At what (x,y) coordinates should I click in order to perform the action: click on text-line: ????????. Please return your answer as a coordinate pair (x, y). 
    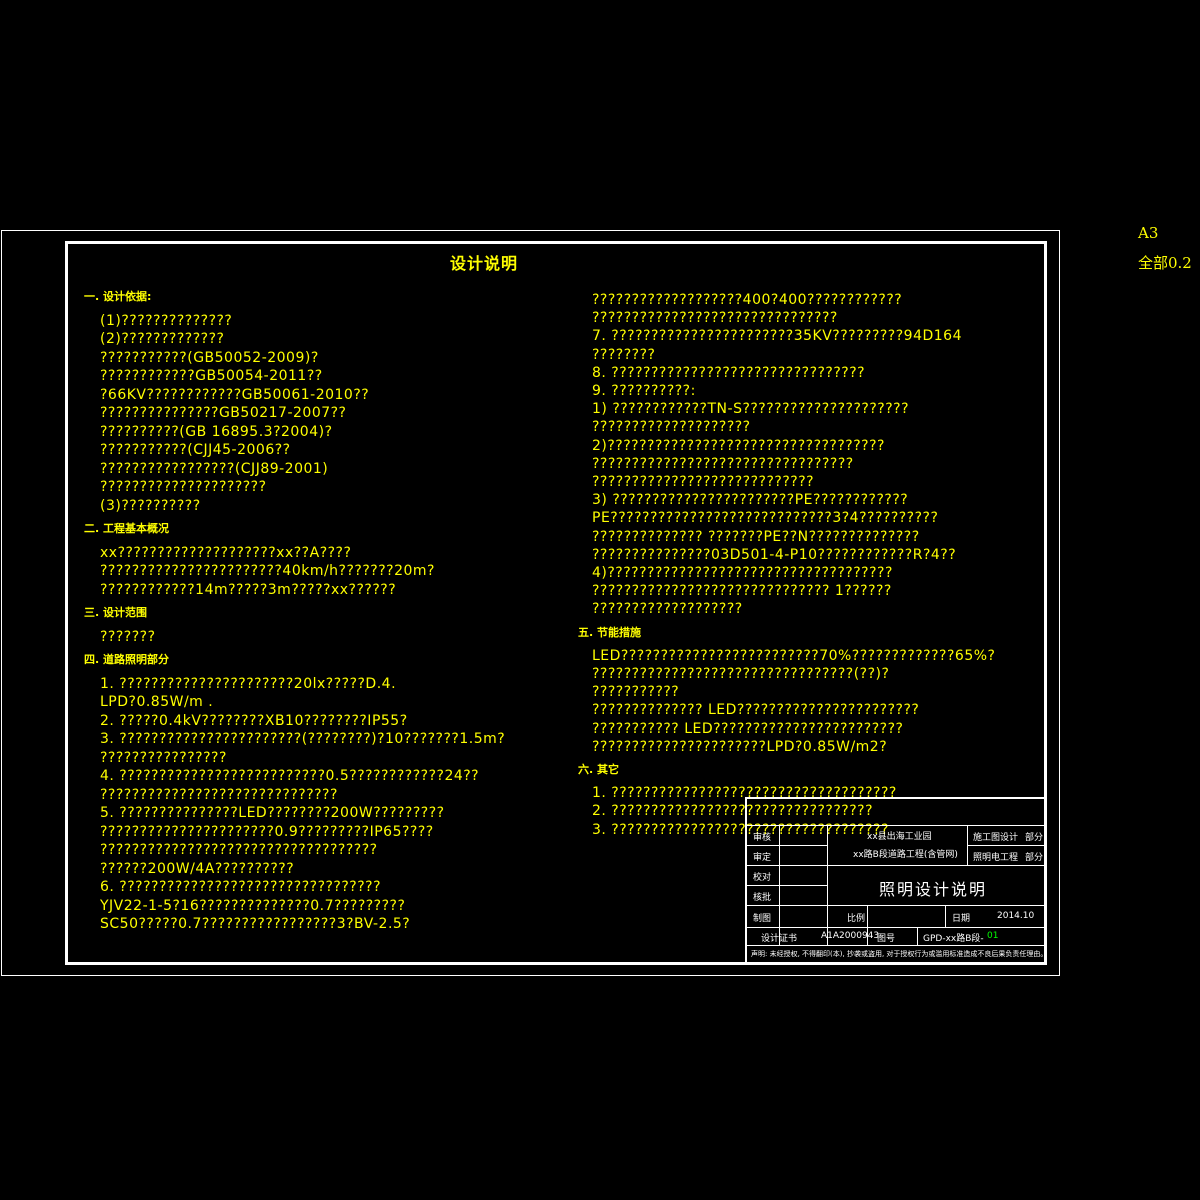
    Looking at the image, I should click on (624, 354).